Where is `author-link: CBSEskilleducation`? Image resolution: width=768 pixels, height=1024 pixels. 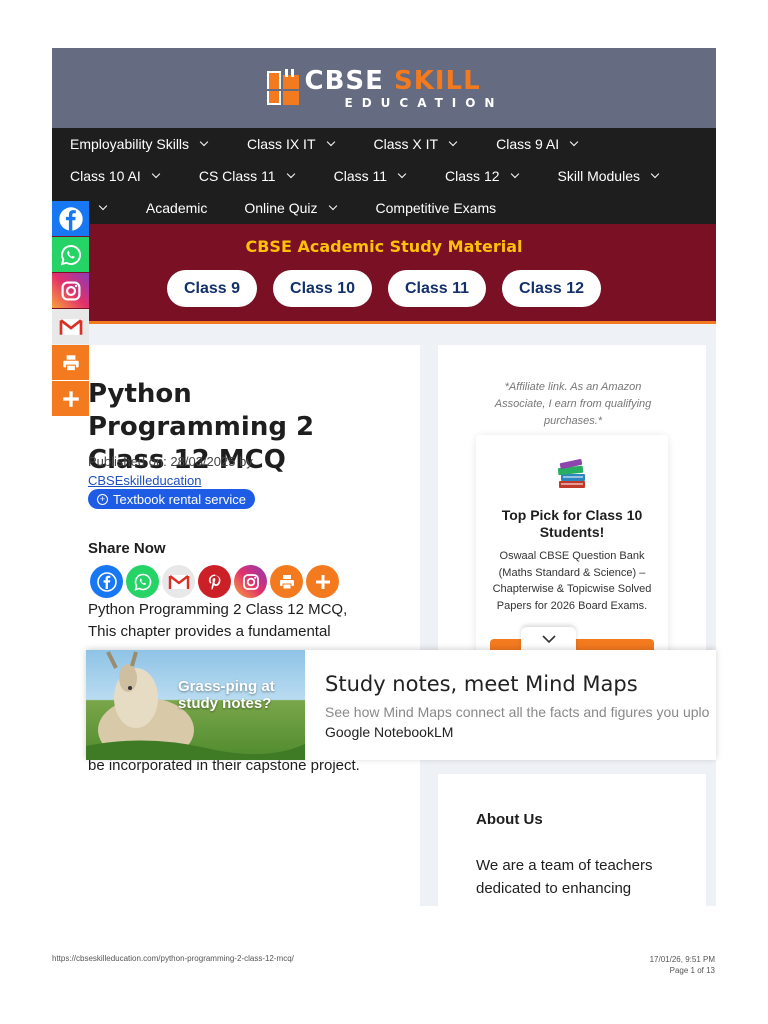
author-link: CBSEskilleducation is located at coordinates (170, 480).